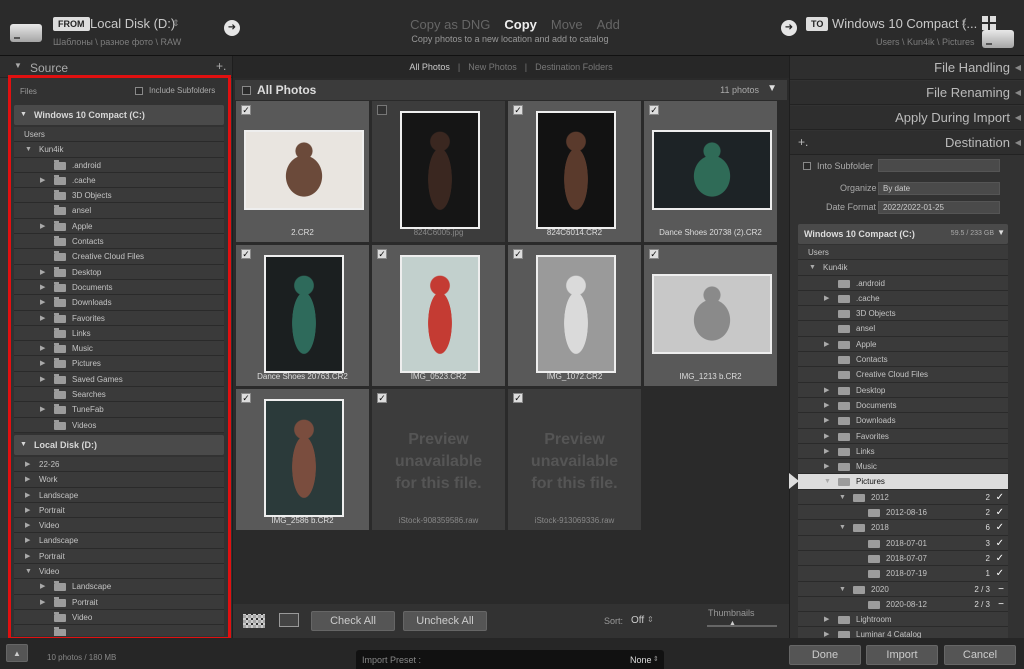 Image resolution: width=1024 pixels, height=669 pixels. What do you see at coordinates (903, 268) in the screenshot?
I see `tree-row: ▼ Kun4ik` at bounding box center [903, 268].